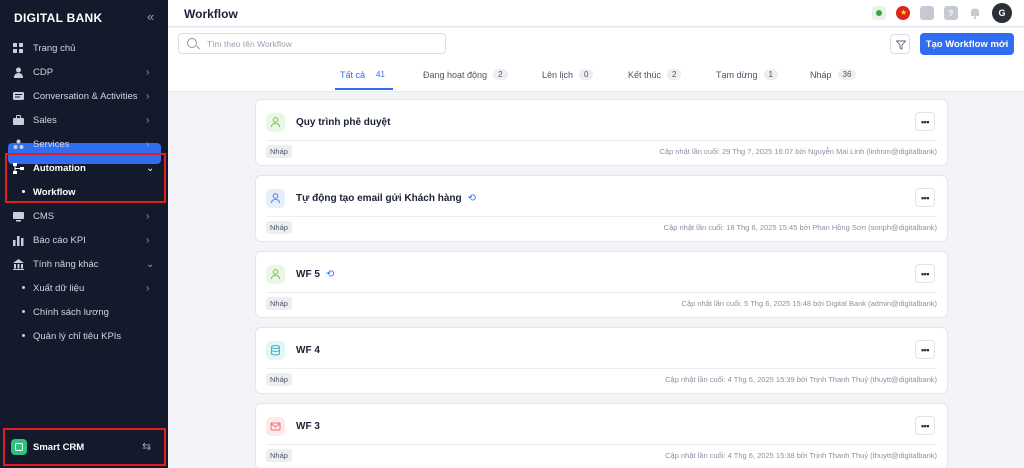 The height and width of the screenshot is (468, 1024). I want to click on workflow-name: WF 4, so click(308, 350).